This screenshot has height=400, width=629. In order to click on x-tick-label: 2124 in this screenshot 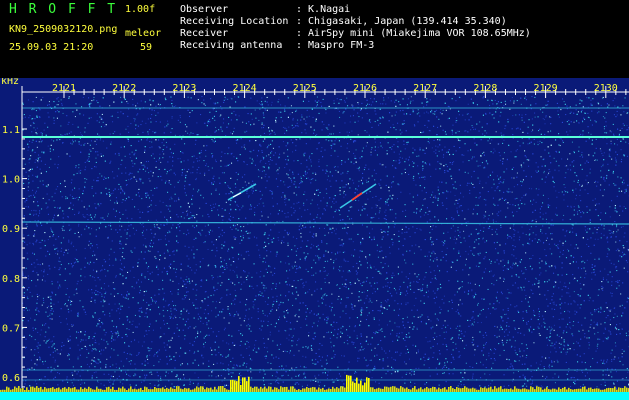, I will do `click(245, 88)`.